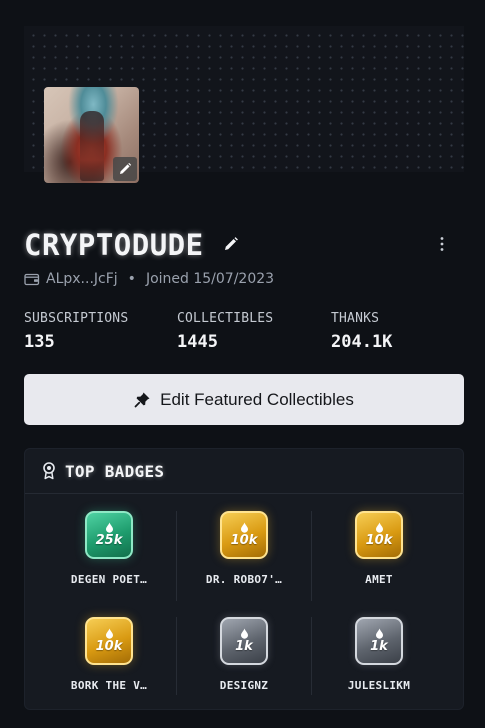 The height and width of the screenshot is (728, 485). Describe the element at coordinates (210, 279) in the screenshot. I see `joined-date: Joined 15/07/2023` at that location.